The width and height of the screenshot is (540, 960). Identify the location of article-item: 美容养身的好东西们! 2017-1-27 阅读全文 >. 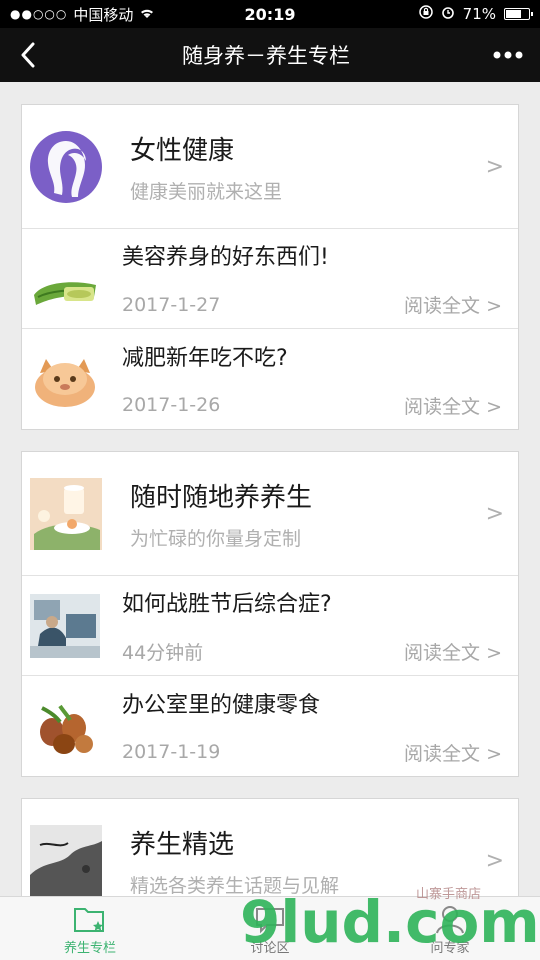
(270, 279).